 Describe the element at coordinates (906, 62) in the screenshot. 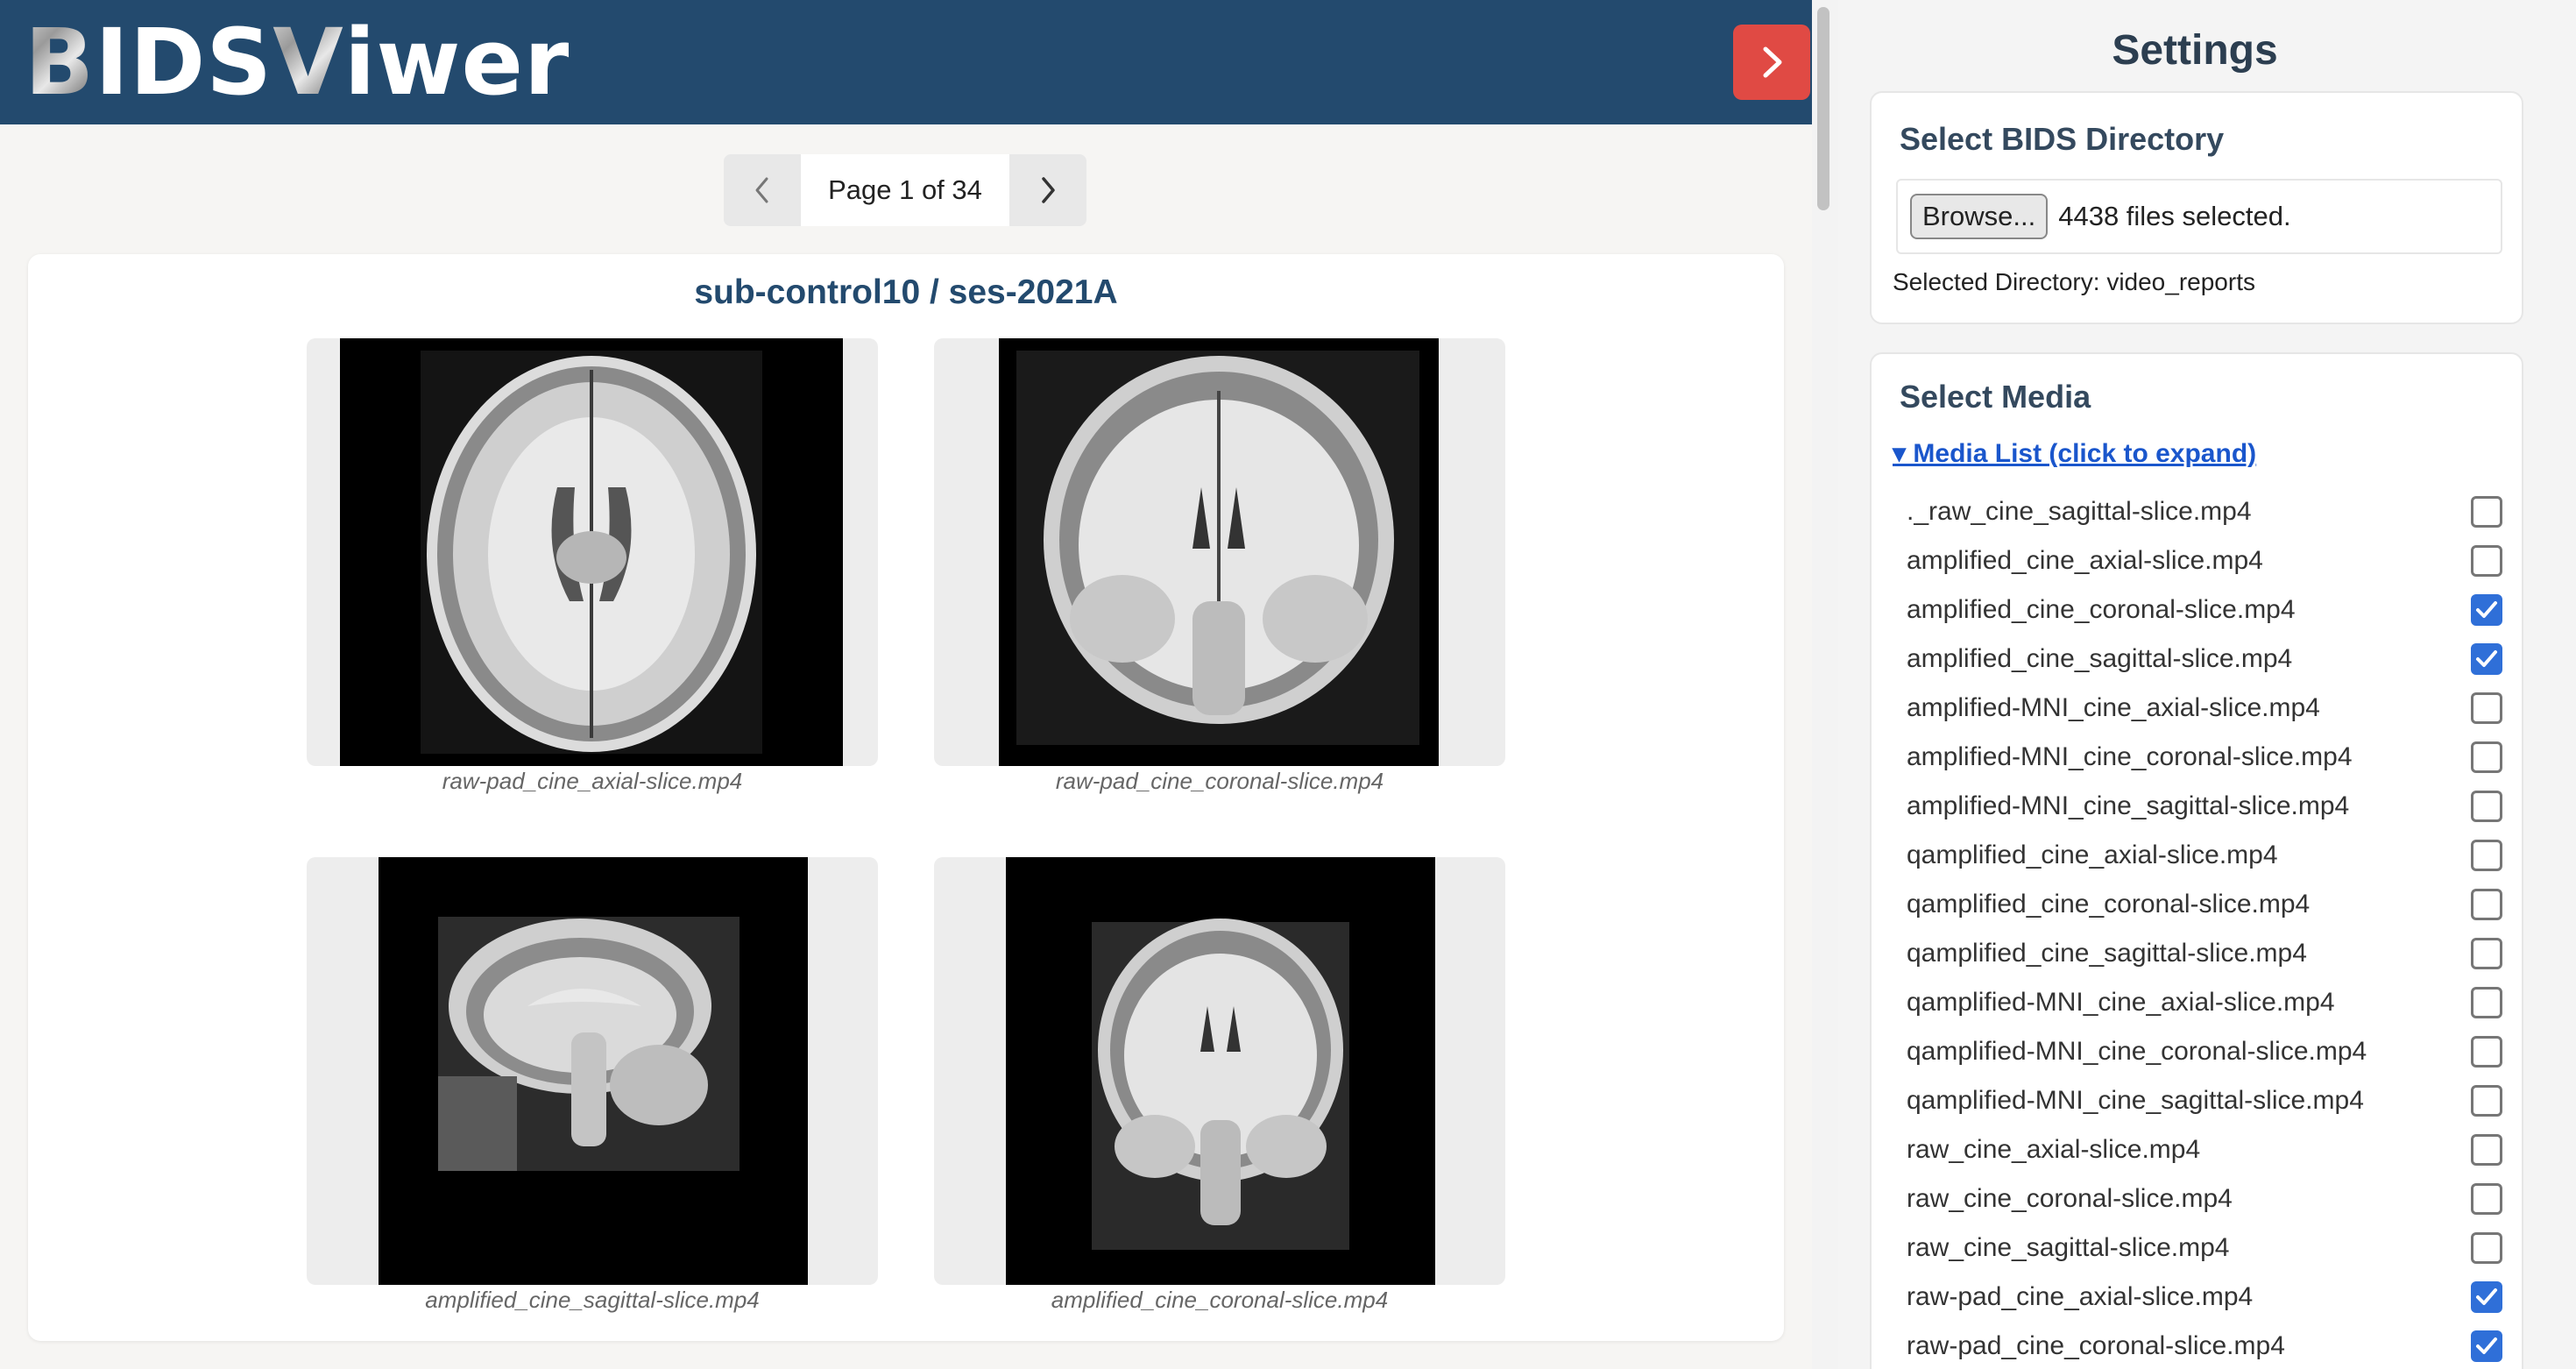

I see `app-header: B IDS Viwer` at that location.